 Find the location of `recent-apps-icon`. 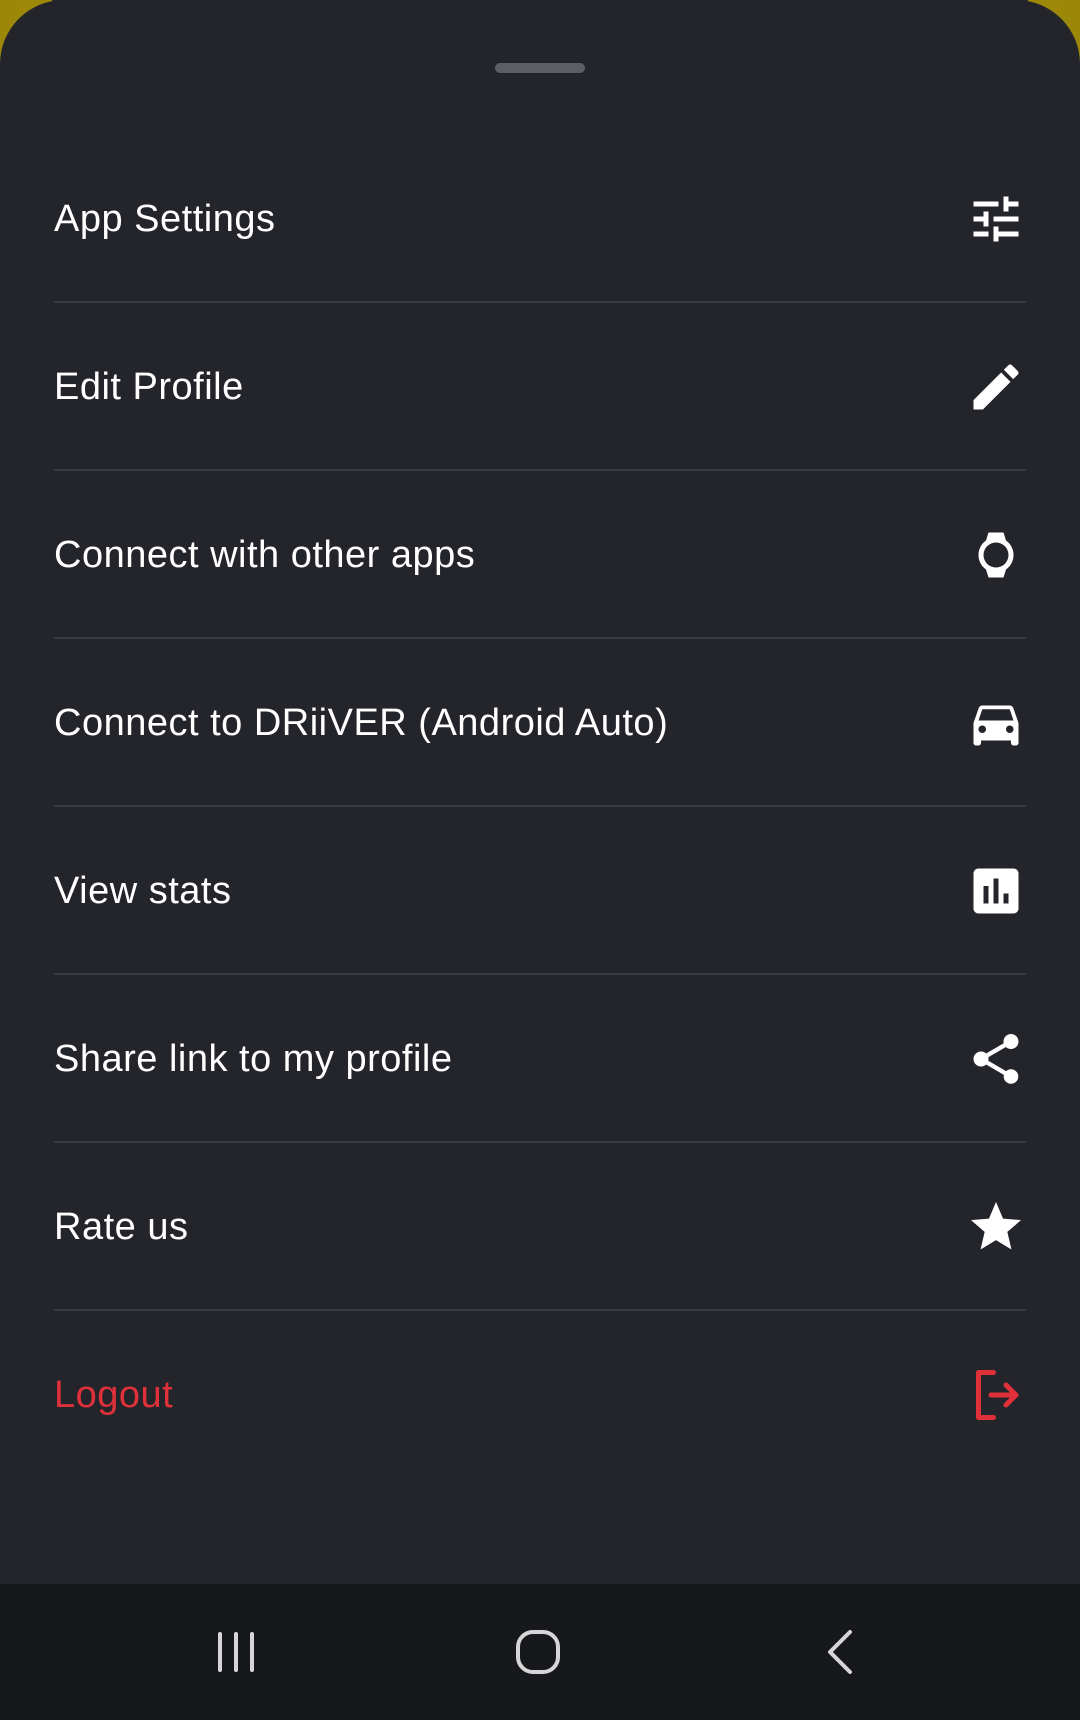

recent-apps-icon is located at coordinates (236, 1652).